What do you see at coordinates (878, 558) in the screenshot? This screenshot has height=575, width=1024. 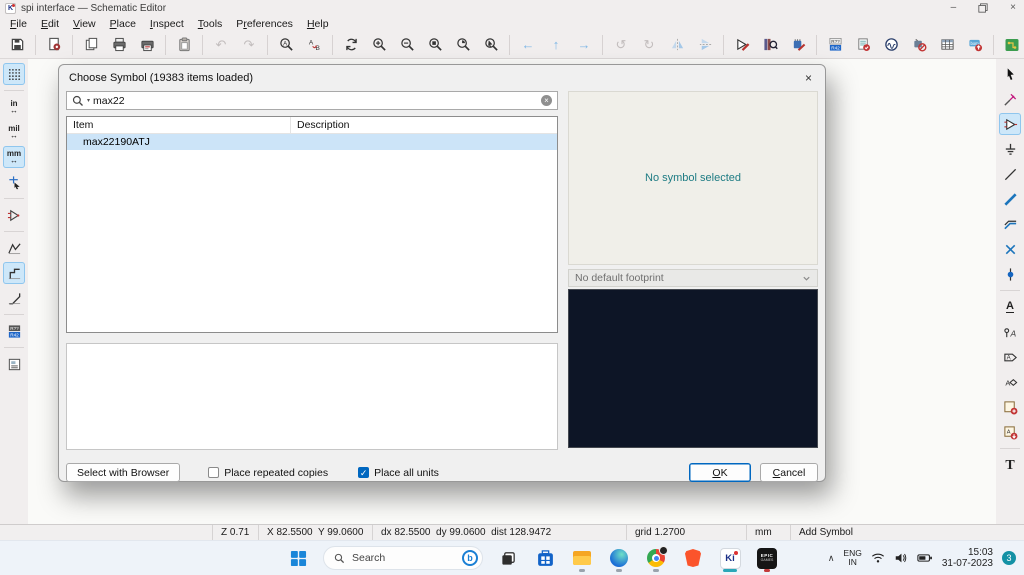 I see `wifi-icon` at bounding box center [878, 558].